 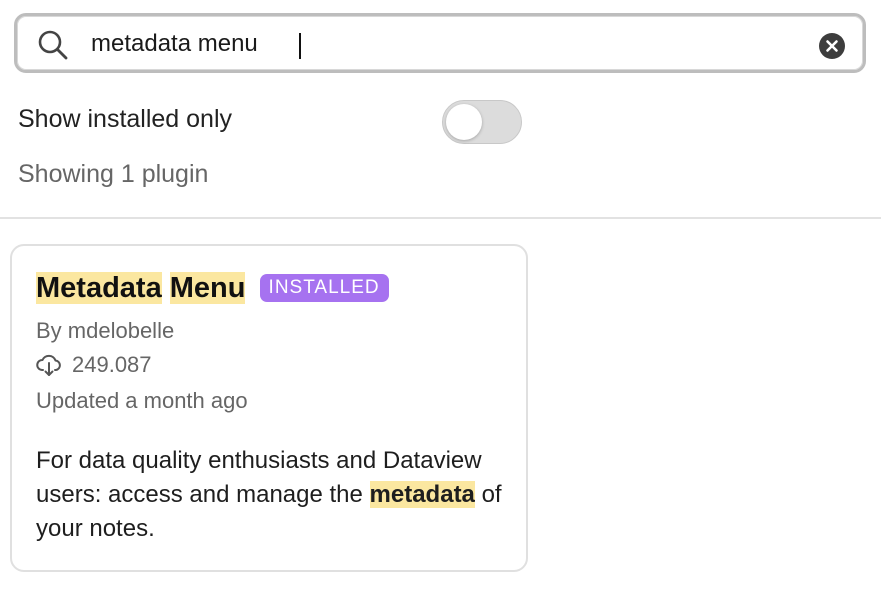 What do you see at coordinates (207, 288) in the screenshot?
I see `plugin-name-part2: Menu` at bounding box center [207, 288].